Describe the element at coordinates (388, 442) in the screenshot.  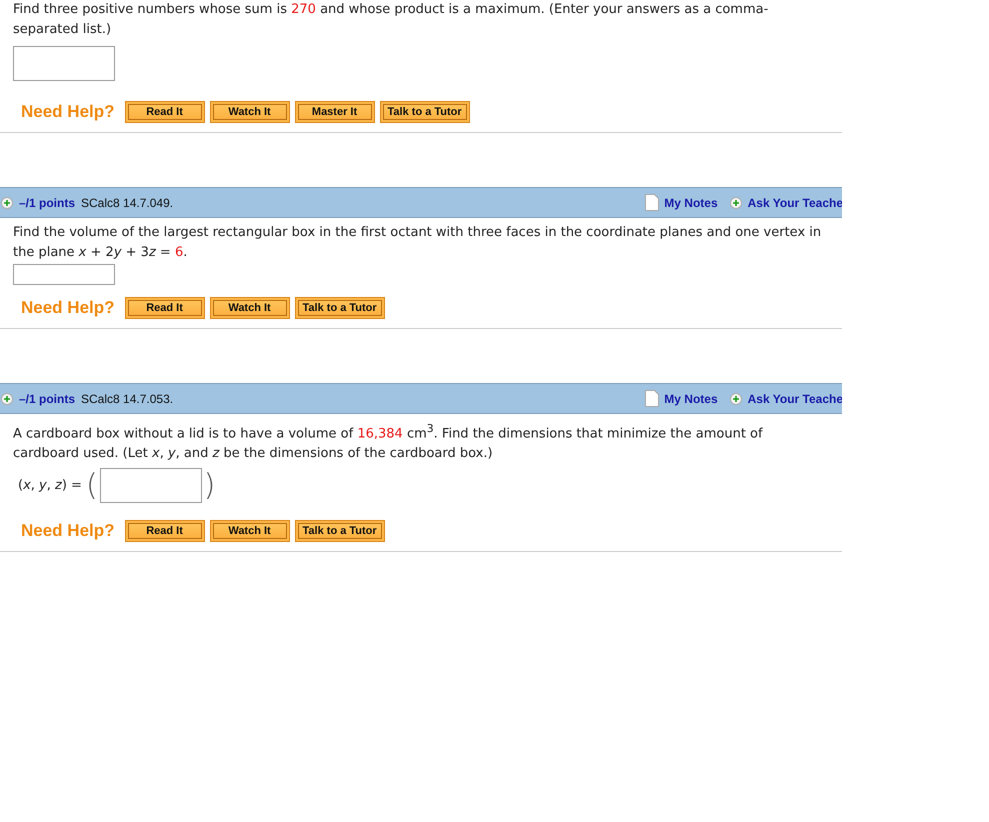
I see `question-text: A cardboard box without a lid is to have a volume of 16,384 cm$^{3}$. Find the dimensions that minimize the amount of cardboard used. (Let x, y, and z be the dimensions of the cardboard box.)` at that location.